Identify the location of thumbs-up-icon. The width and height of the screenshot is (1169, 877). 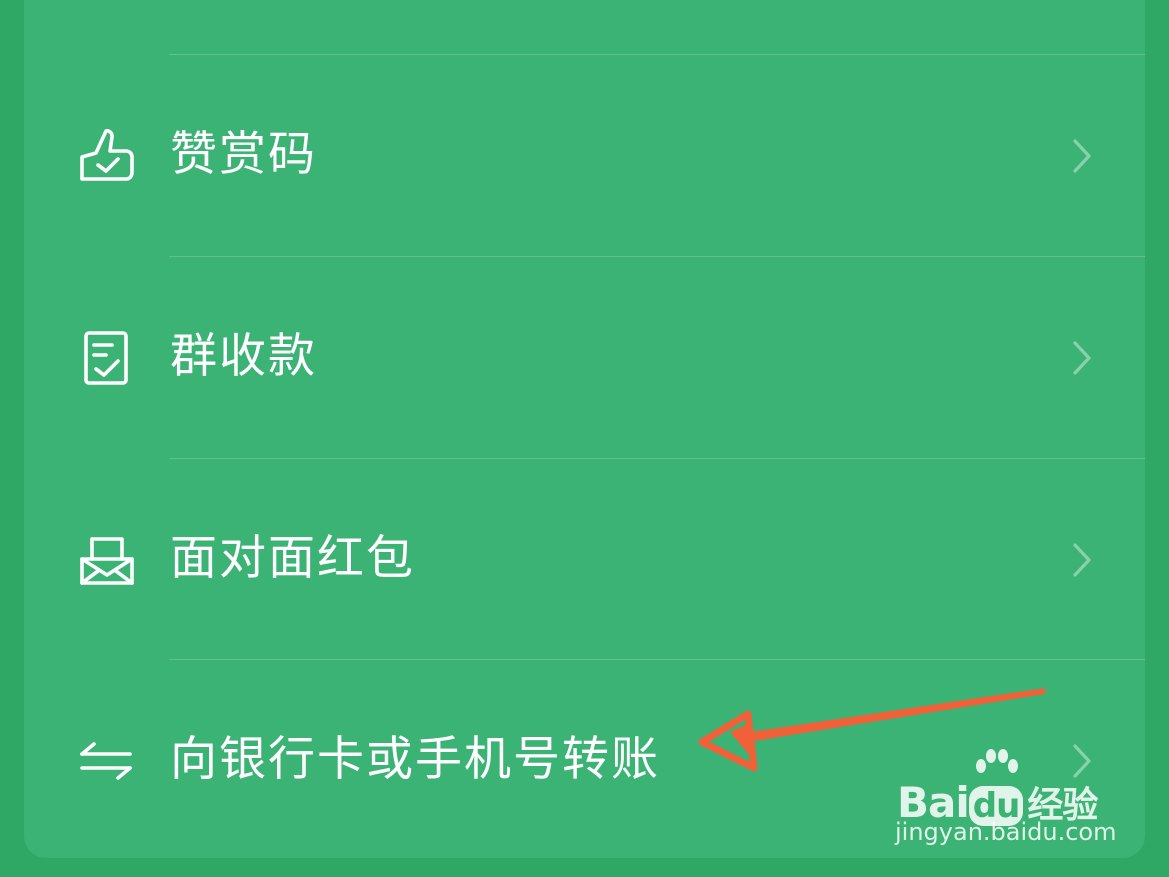
(107, 156).